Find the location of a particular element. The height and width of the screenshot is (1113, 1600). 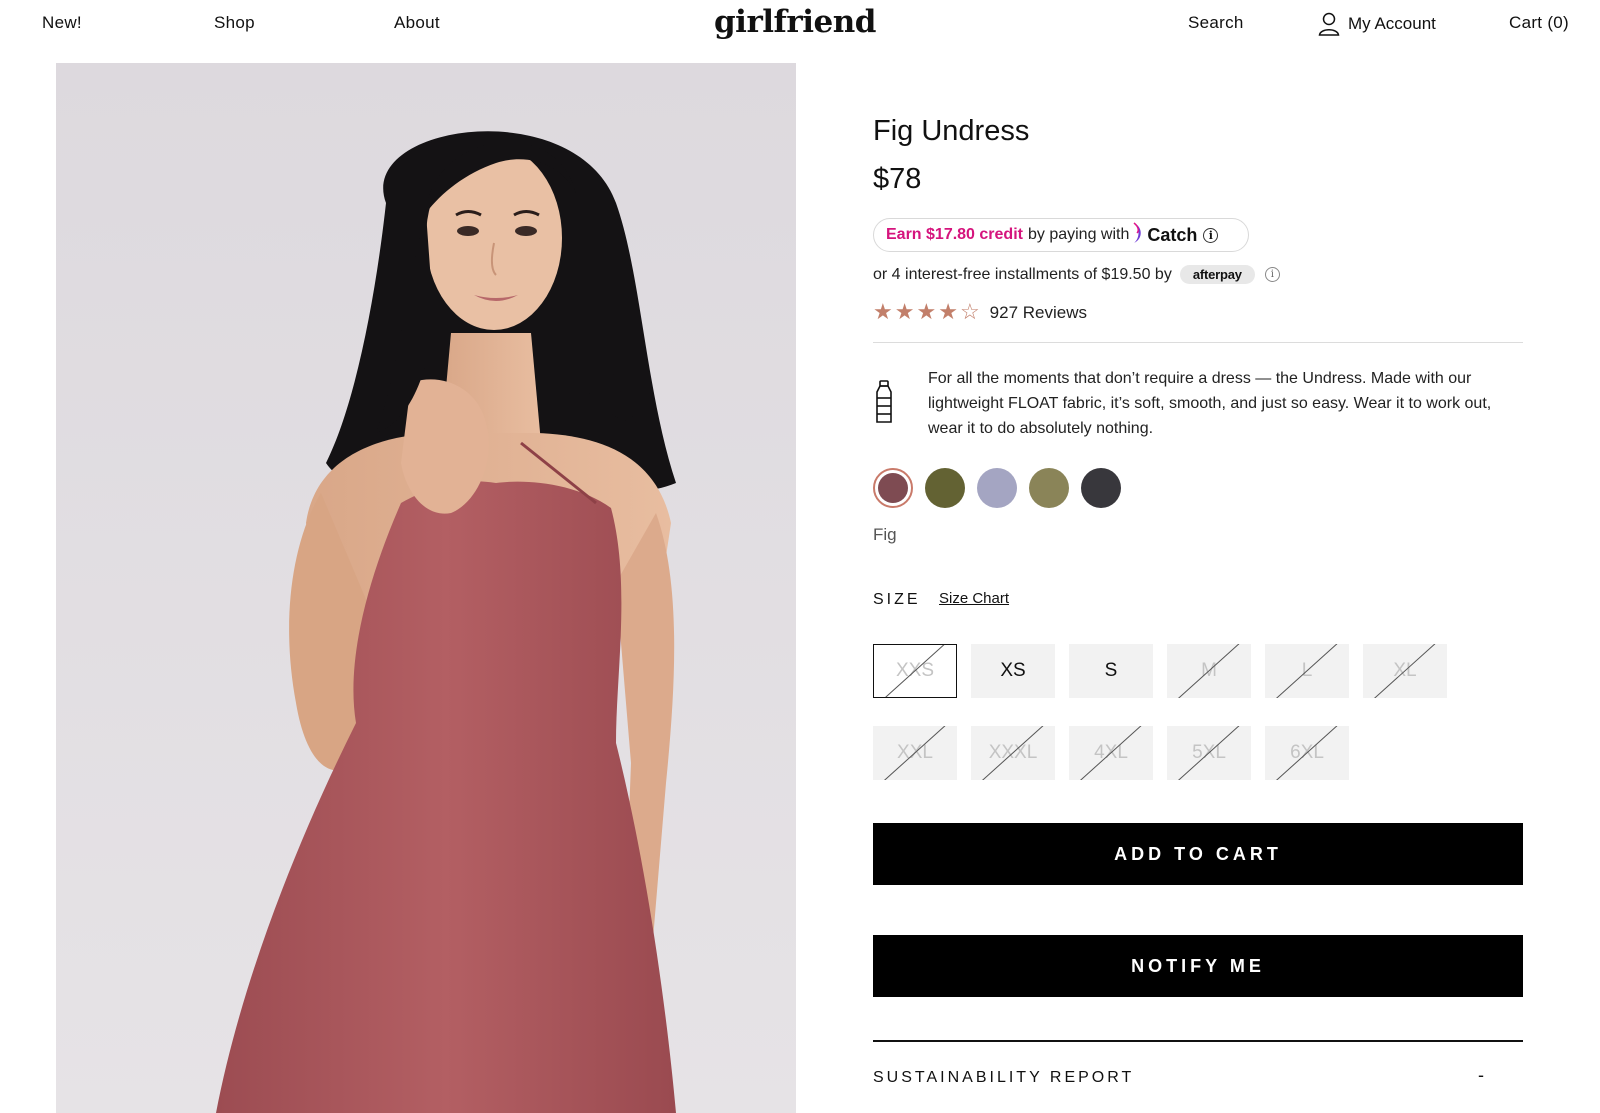

add-to-cart-button: ADD TO CART is located at coordinates (1198, 854).